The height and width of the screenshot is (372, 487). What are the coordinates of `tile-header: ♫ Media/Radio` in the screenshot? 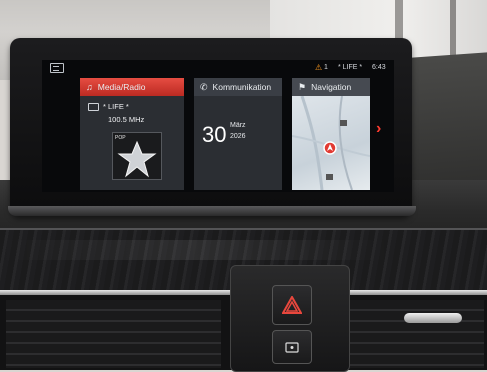 It's located at (132, 87).